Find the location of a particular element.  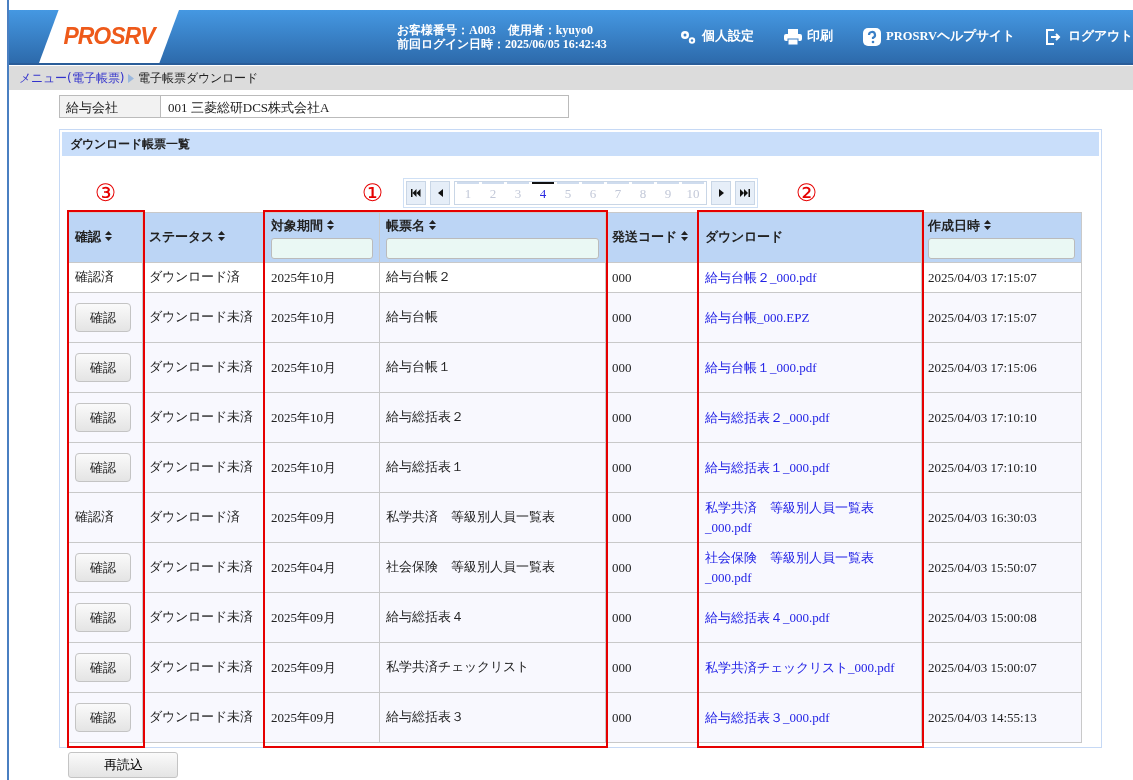

column-label: 作成日時 is located at coordinates (954, 225).